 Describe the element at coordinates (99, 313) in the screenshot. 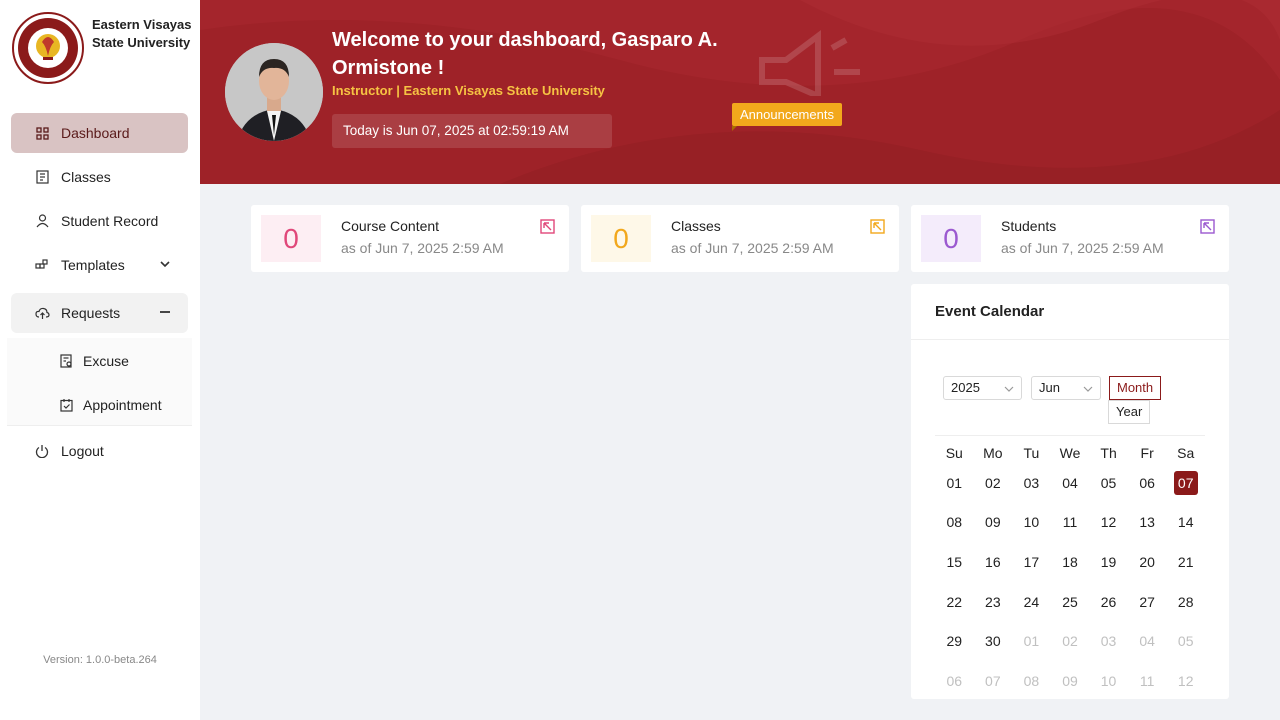

I see `nav-requests: Requests` at that location.